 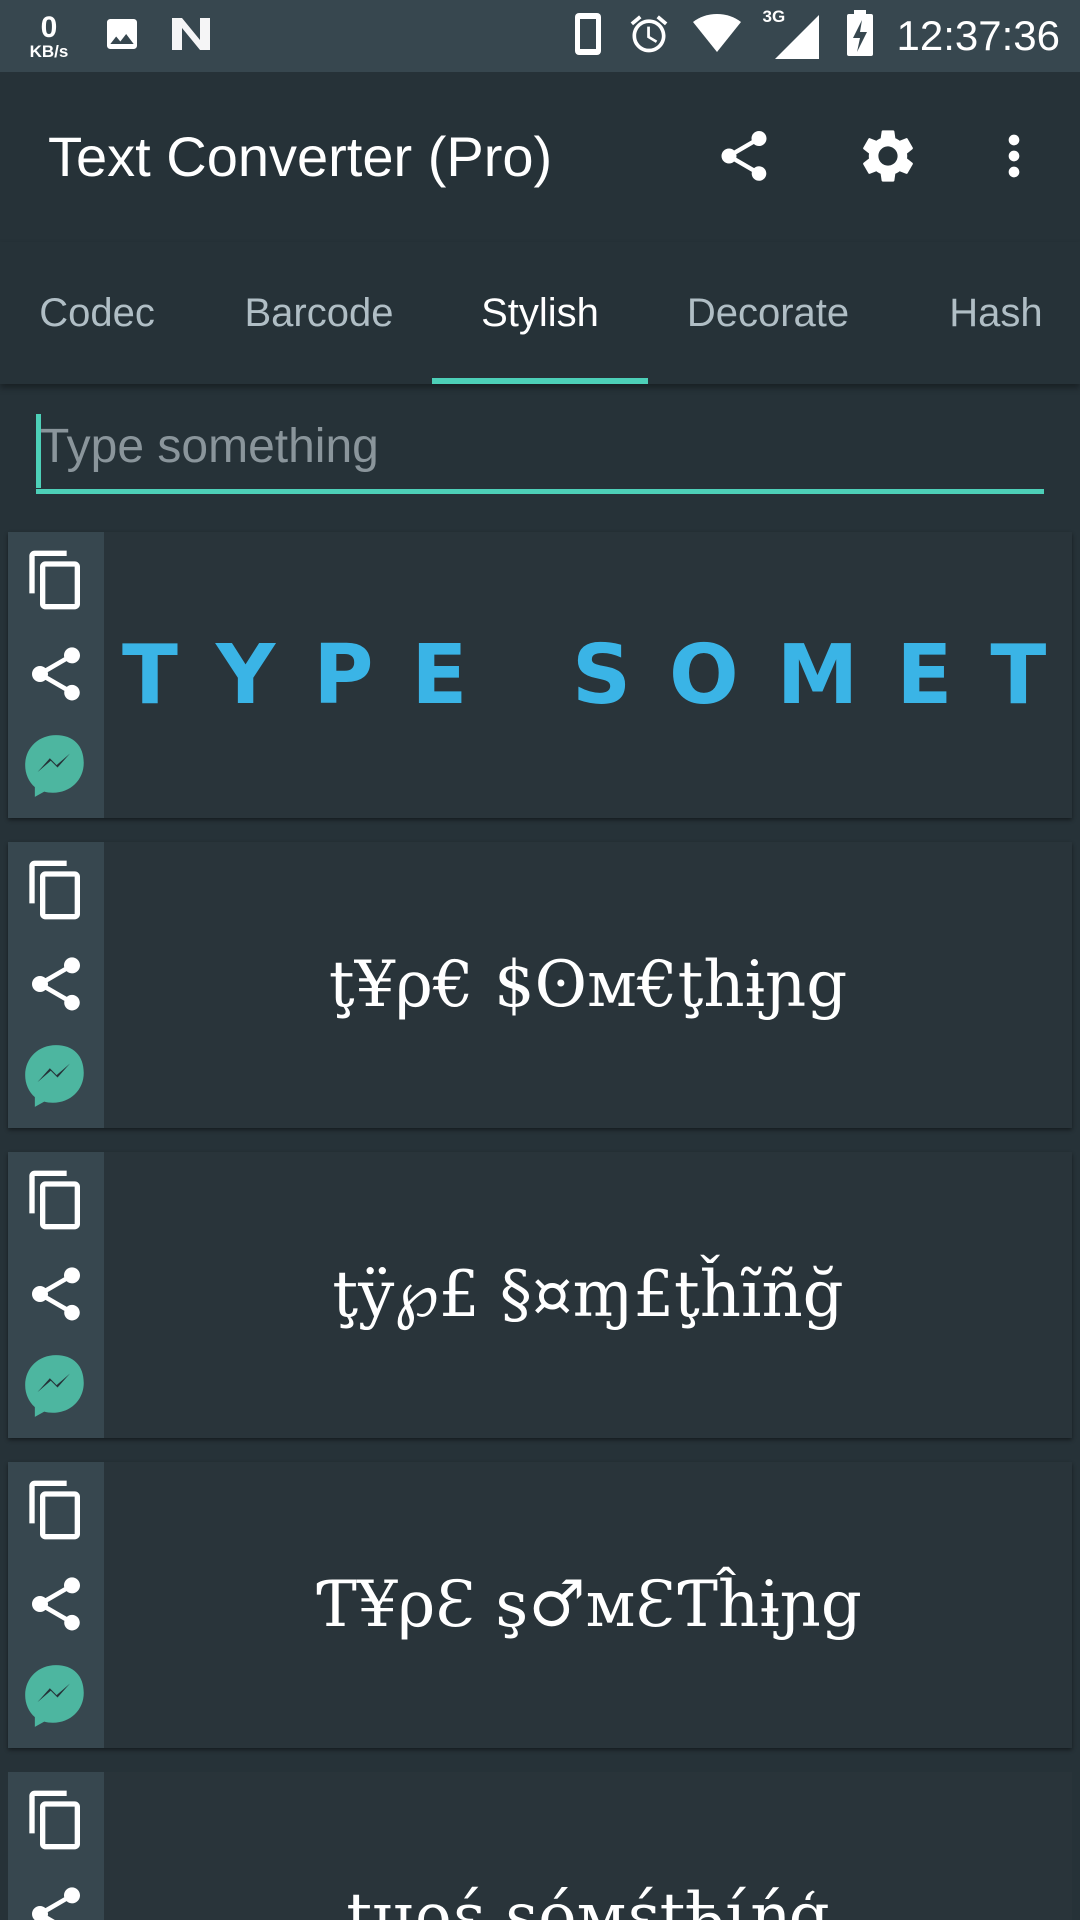 I want to click on battery-charging-icon, so click(x=860, y=36).